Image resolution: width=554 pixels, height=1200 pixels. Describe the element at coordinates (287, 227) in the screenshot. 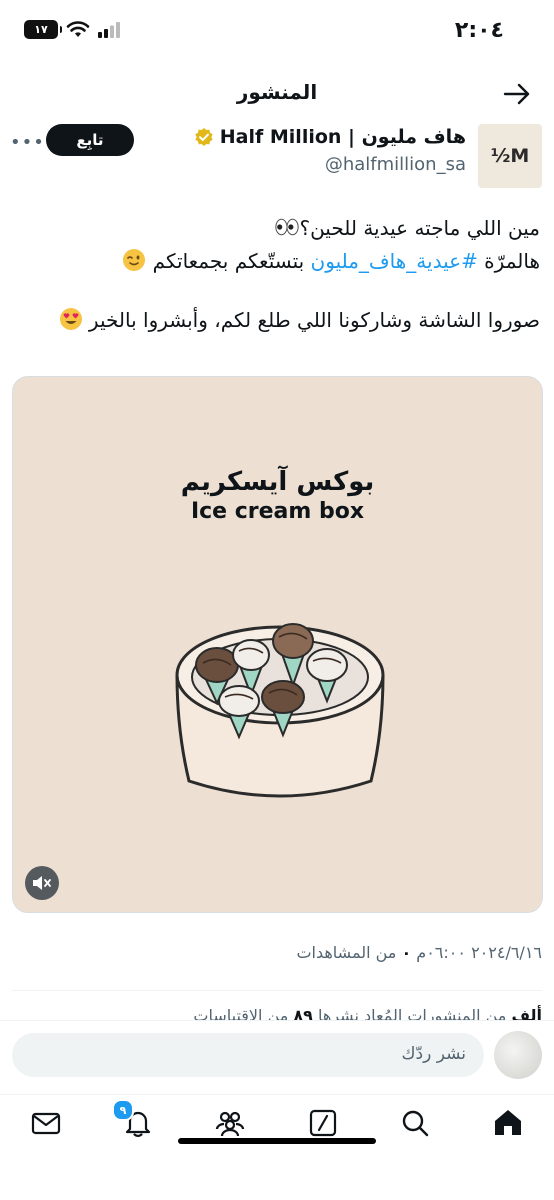

I see `eyes-emoji-icon` at that location.